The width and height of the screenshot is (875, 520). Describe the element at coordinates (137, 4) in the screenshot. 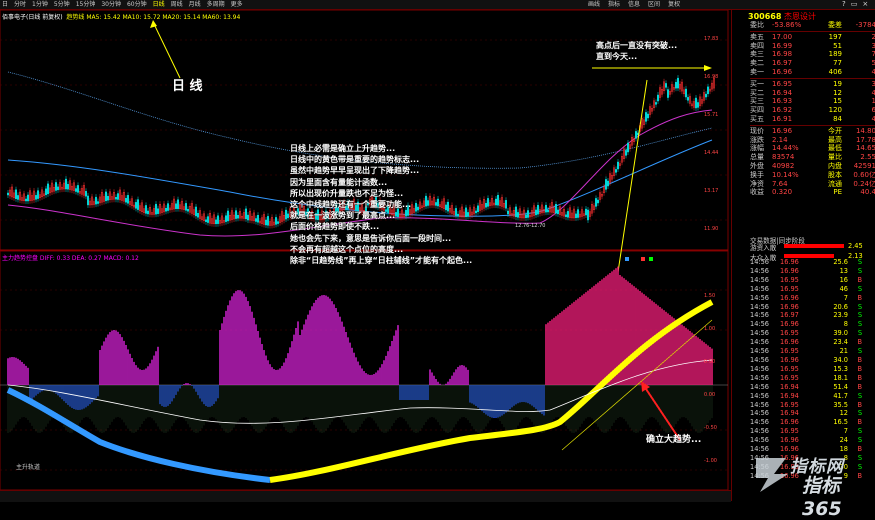

I see `period-item-6: 60分钟` at that location.